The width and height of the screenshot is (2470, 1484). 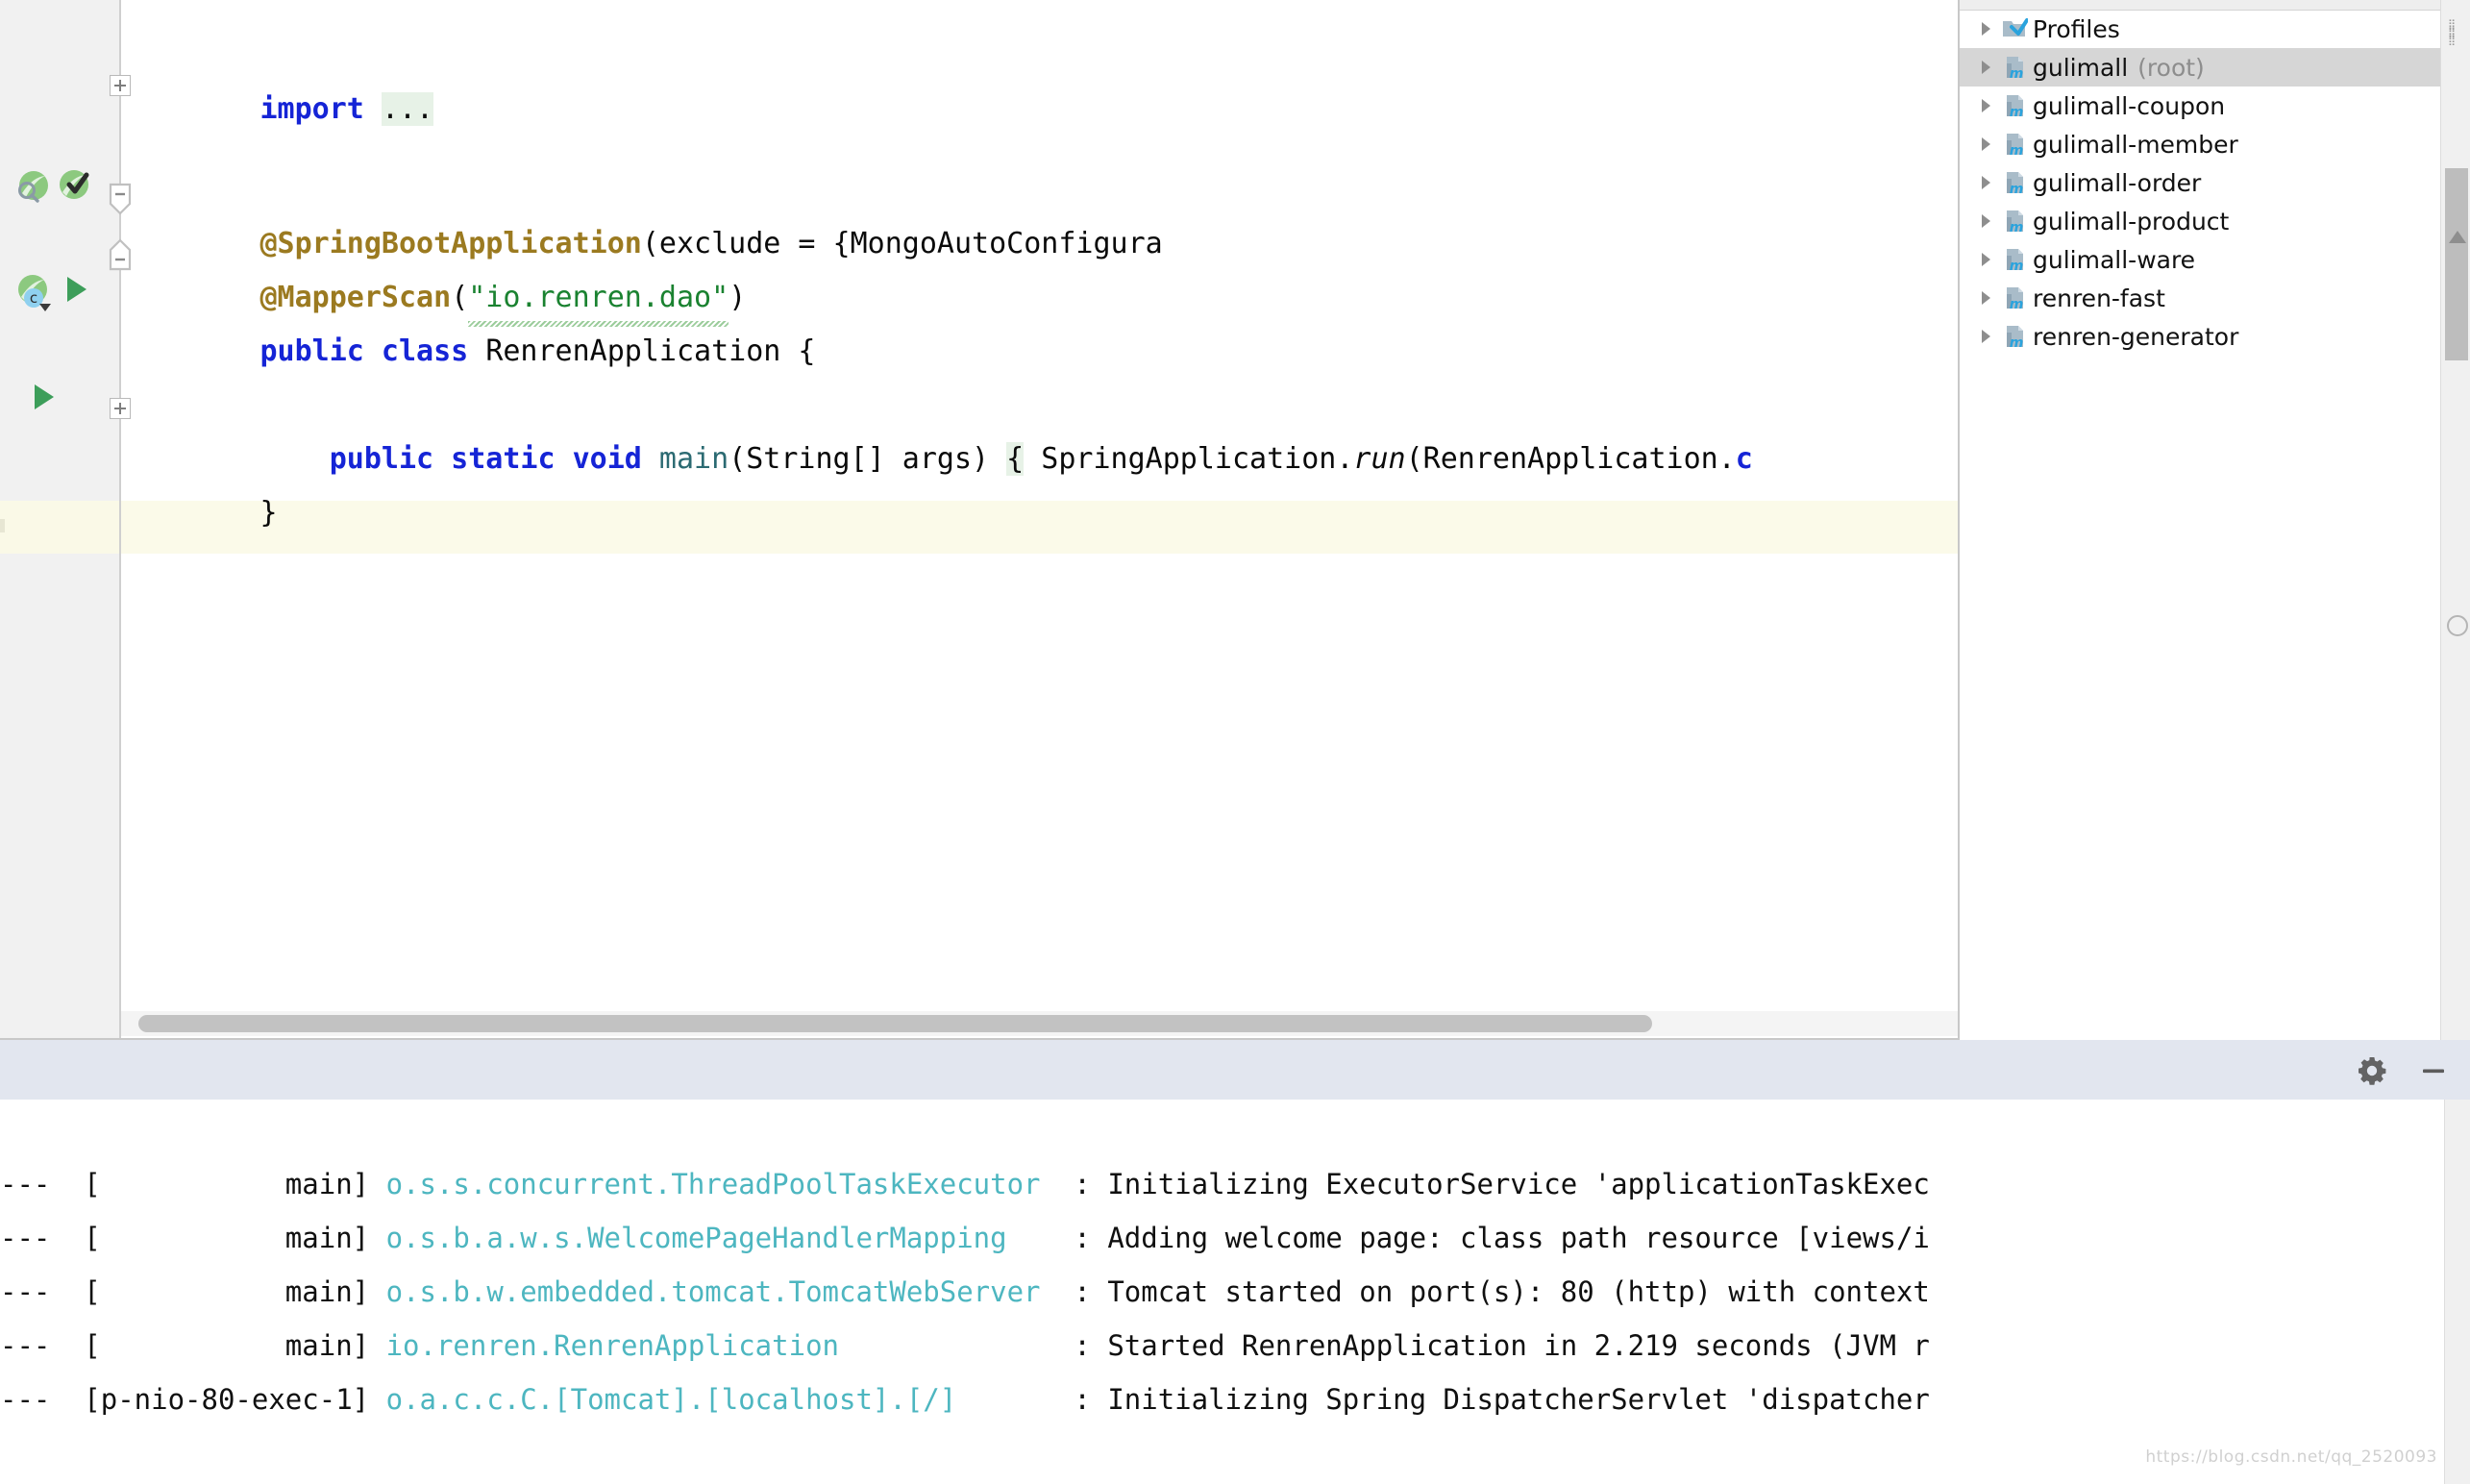 What do you see at coordinates (1015, 459) in the screenshot?
I see `code-token-brace-highlight: {` at bounding box center [1015, 459].